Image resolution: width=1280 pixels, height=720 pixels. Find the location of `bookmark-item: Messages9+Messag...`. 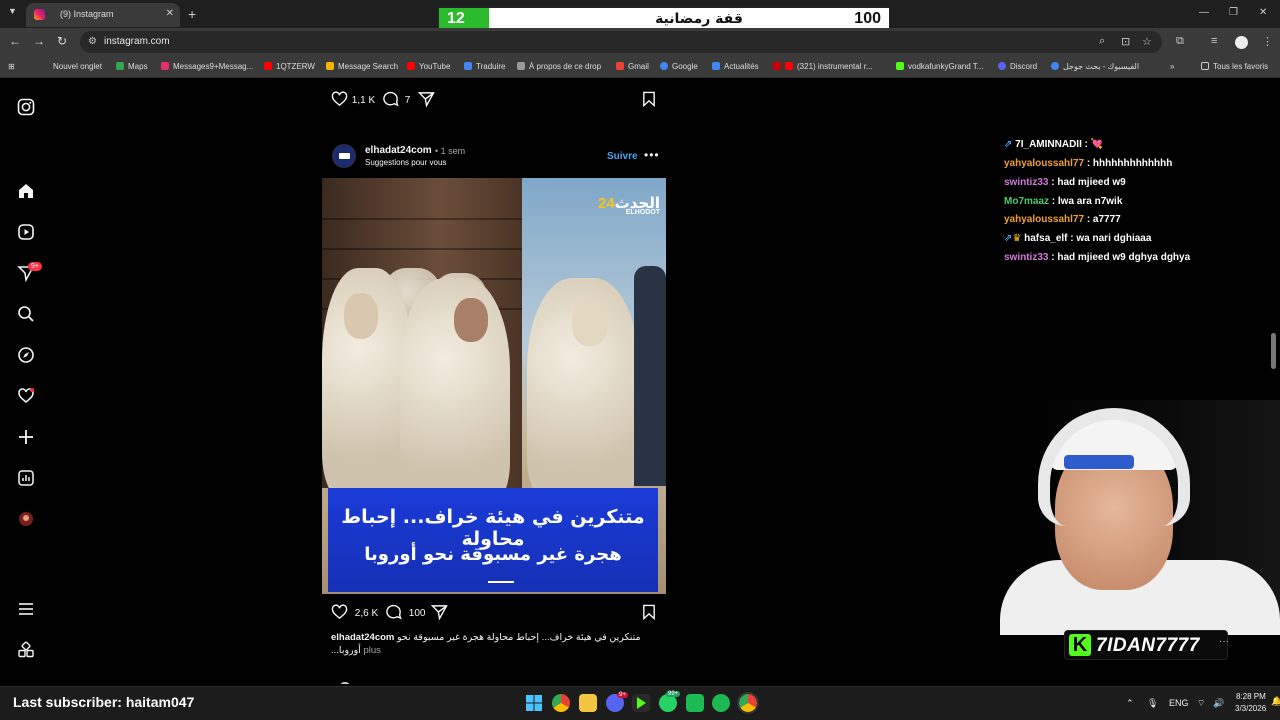

bookmark-item: Messages9+Messag... is located at coordinates (207, 66).